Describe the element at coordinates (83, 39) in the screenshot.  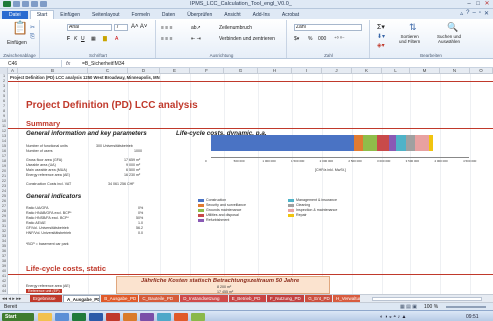
I see `underline-button: U` at that location.